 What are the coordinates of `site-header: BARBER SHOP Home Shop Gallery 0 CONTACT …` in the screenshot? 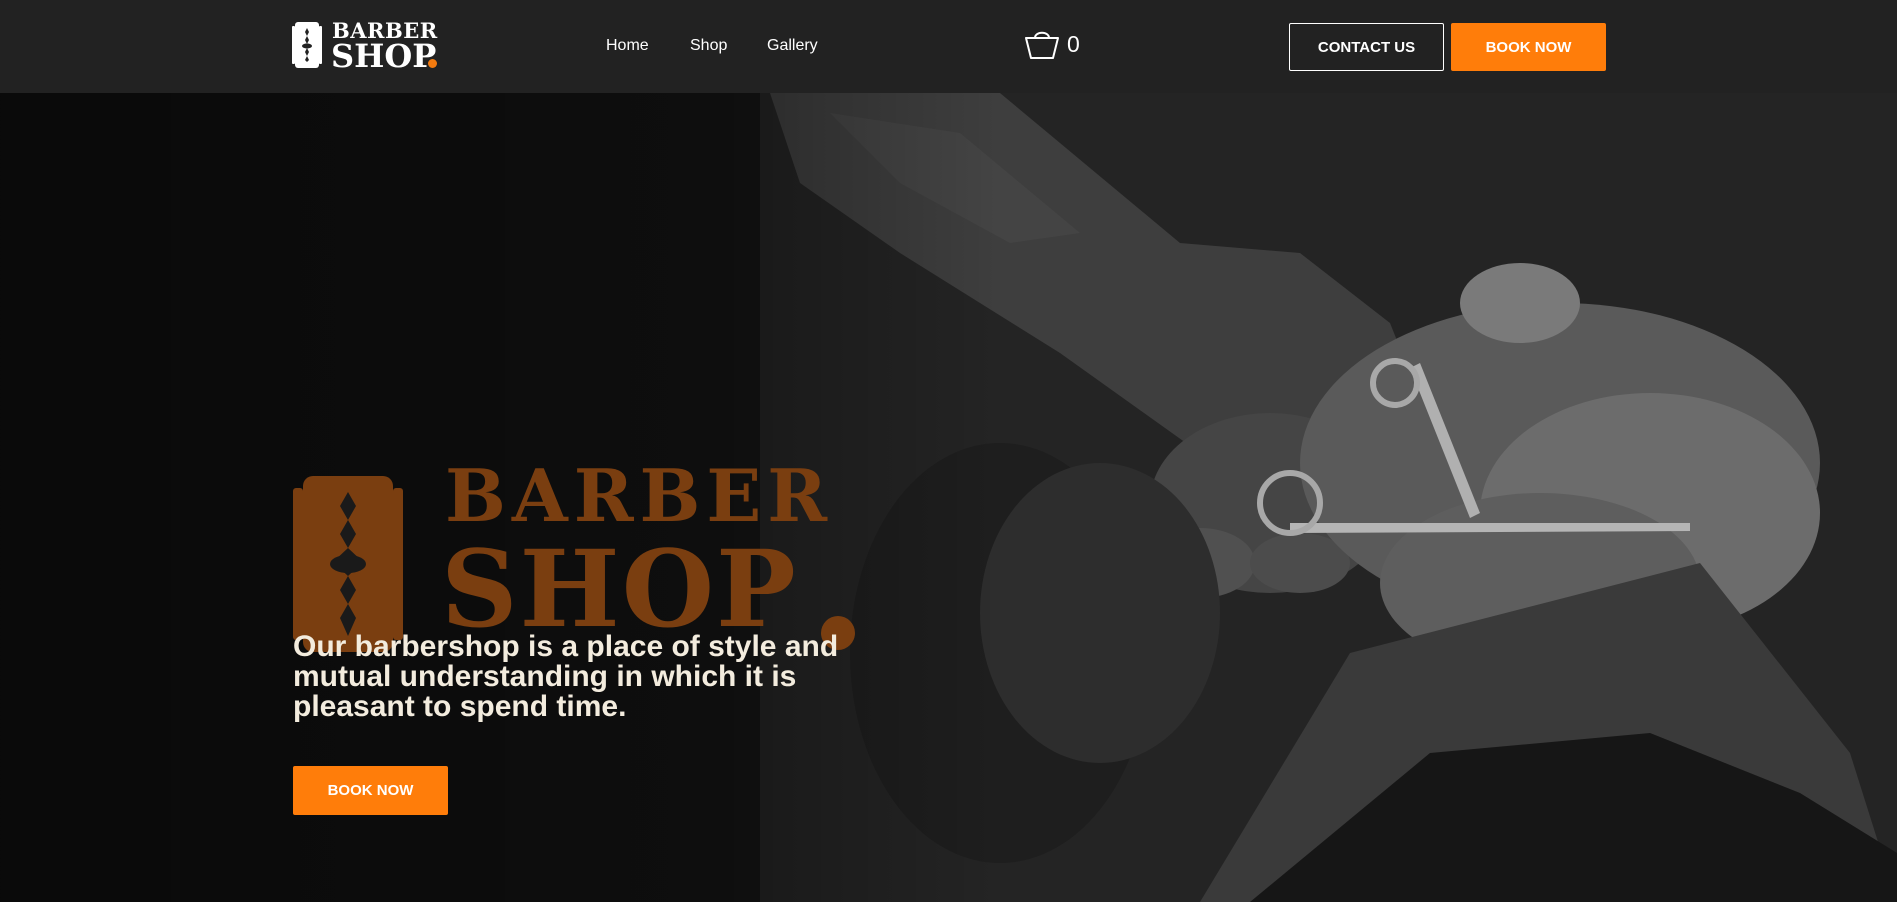 It's located at (948, 46).